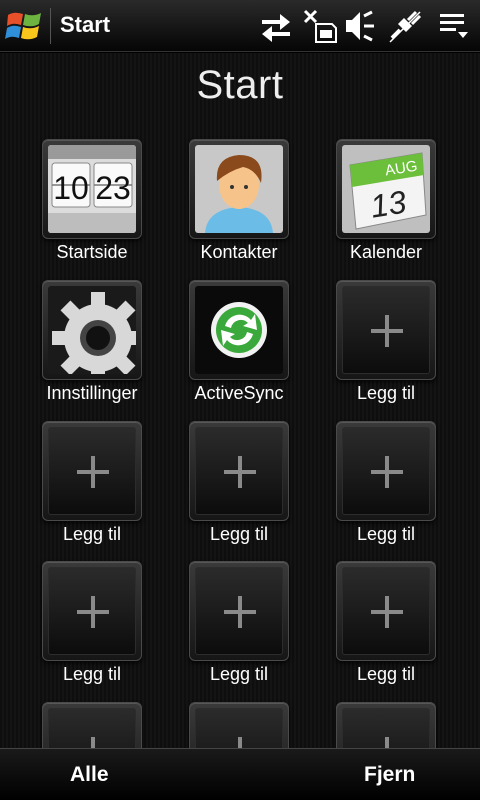 The image size is (480, 800). I want to click on usb-plug-icon, so click(404, 26).